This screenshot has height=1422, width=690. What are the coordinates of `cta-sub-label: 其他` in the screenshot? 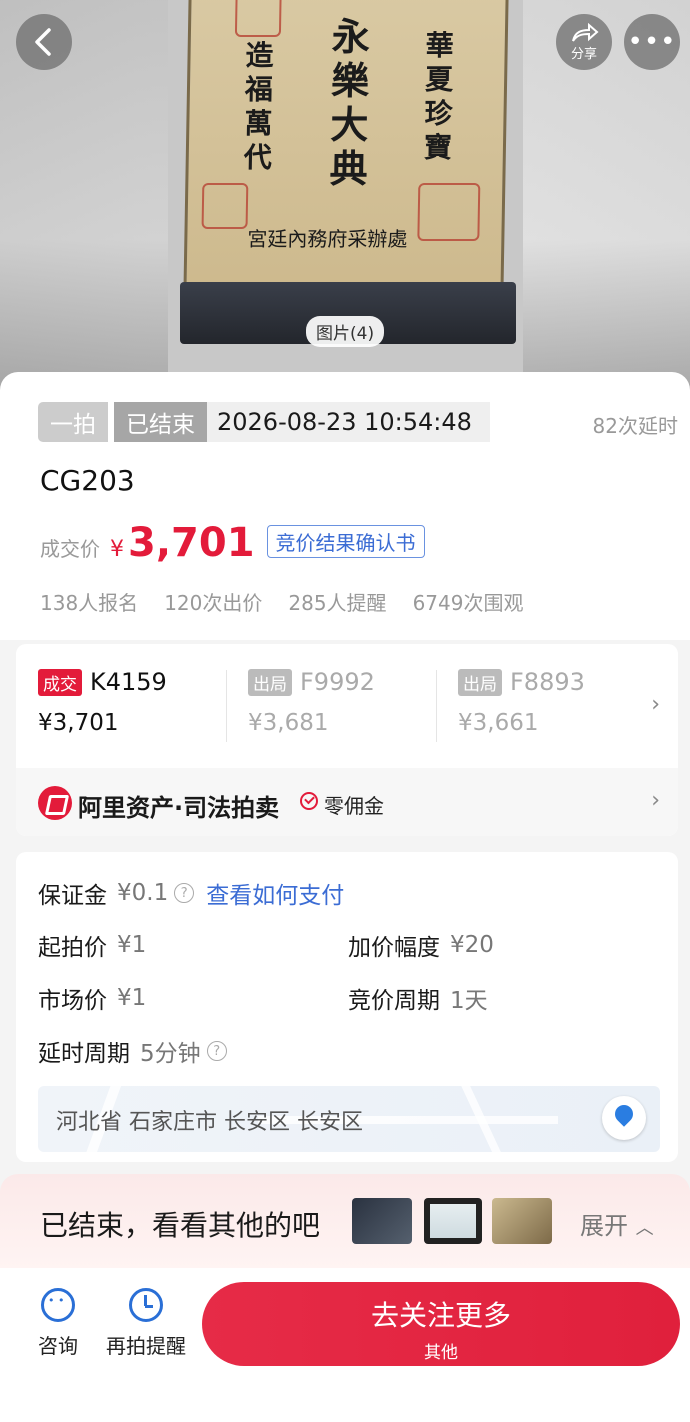 It's located at (441, 1353).